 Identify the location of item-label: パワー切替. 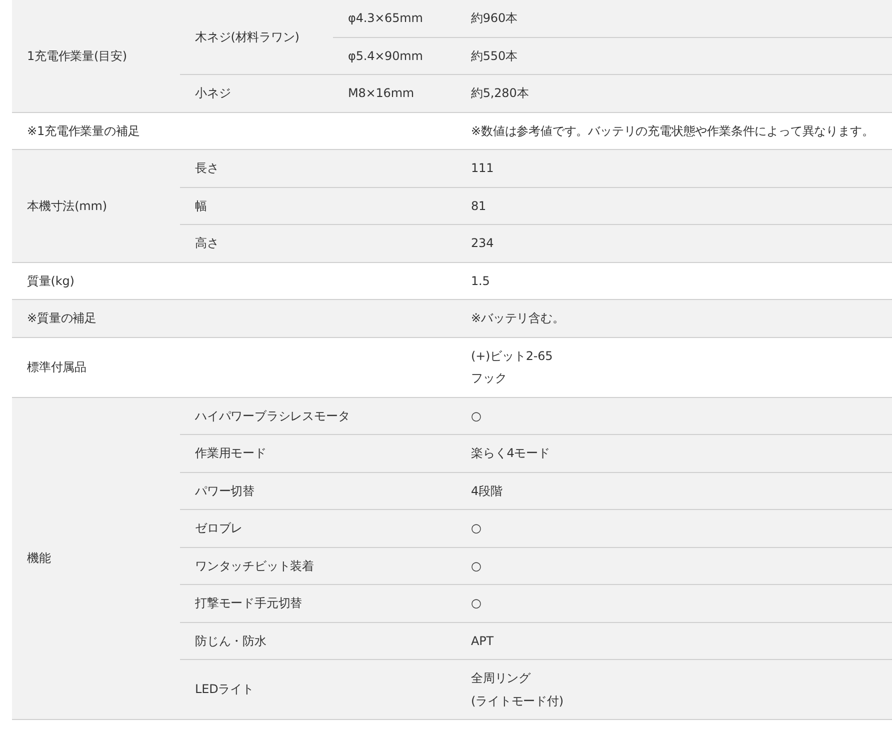
(225, 491).